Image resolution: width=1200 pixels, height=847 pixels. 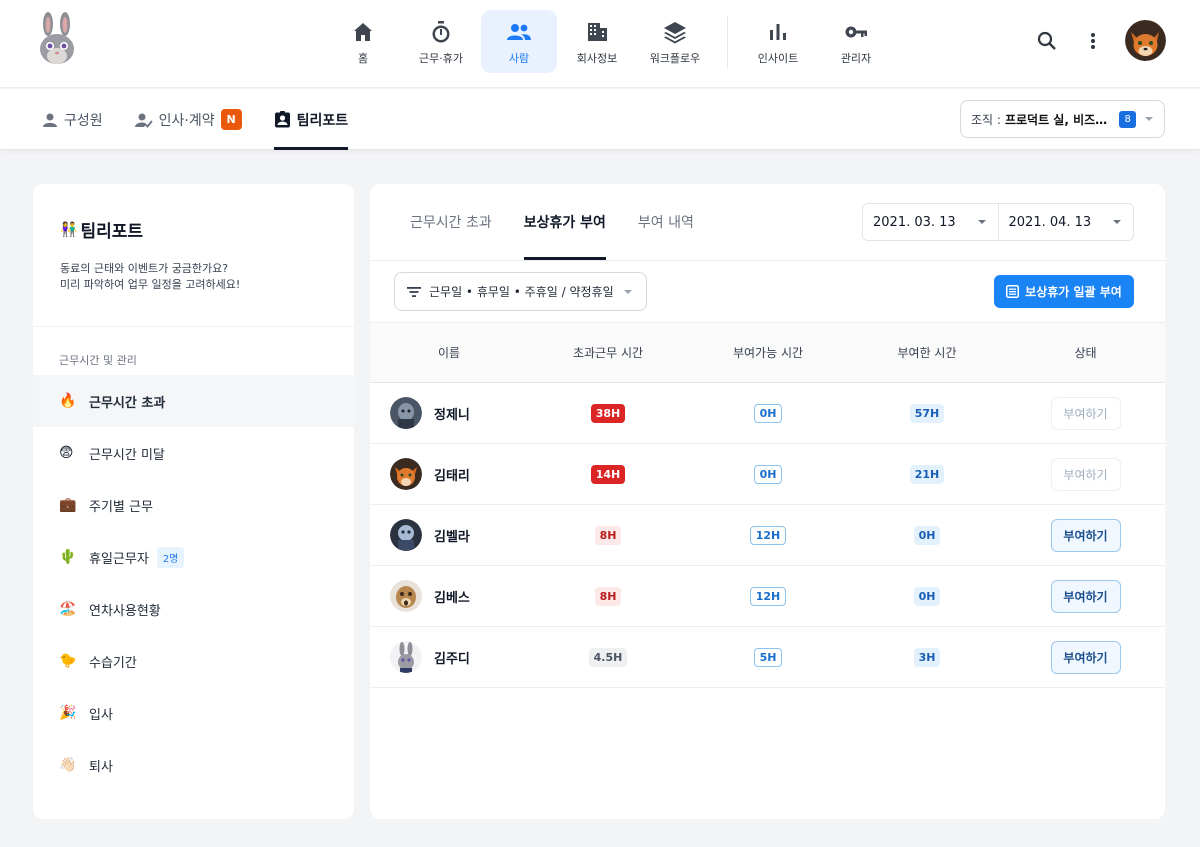 I want to click on table-row: 김벨라 8H 12H 0H 부여하기, so click(x=767, y=535).